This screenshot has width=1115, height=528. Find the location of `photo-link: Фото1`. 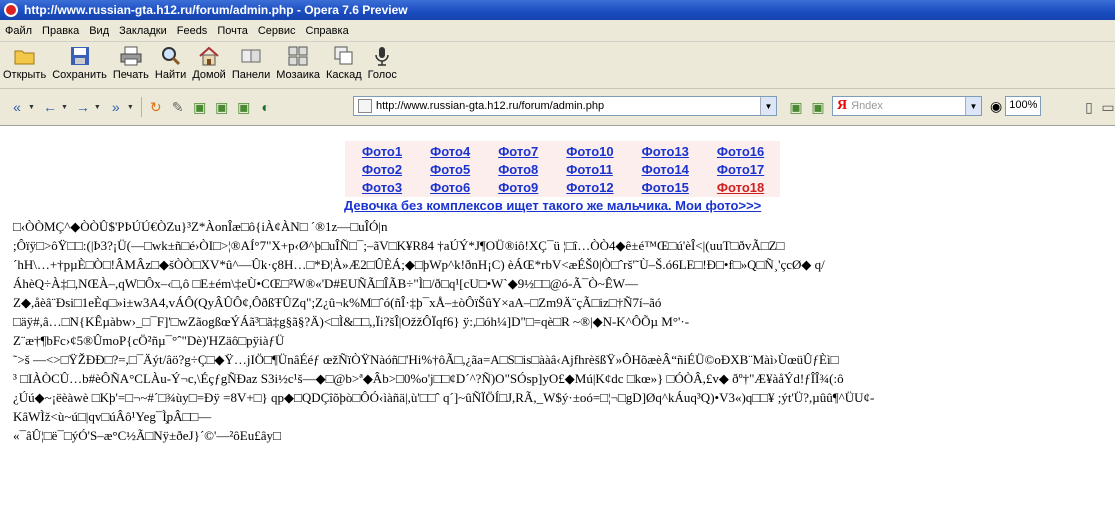

photo-link: Фото1 is located at coordinates (382, 151).